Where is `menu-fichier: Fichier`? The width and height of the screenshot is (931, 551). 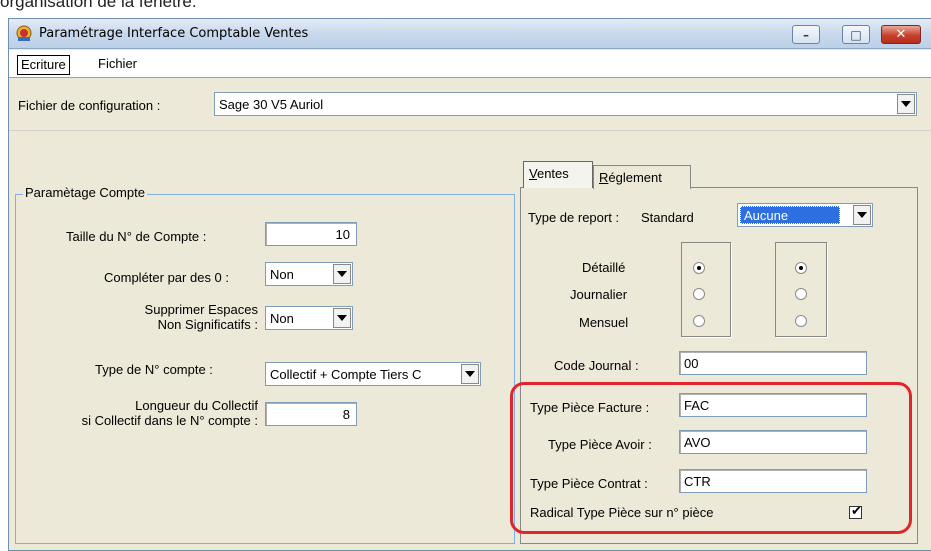
menu-fichier: Fichier is located at coordinates (117, 65).